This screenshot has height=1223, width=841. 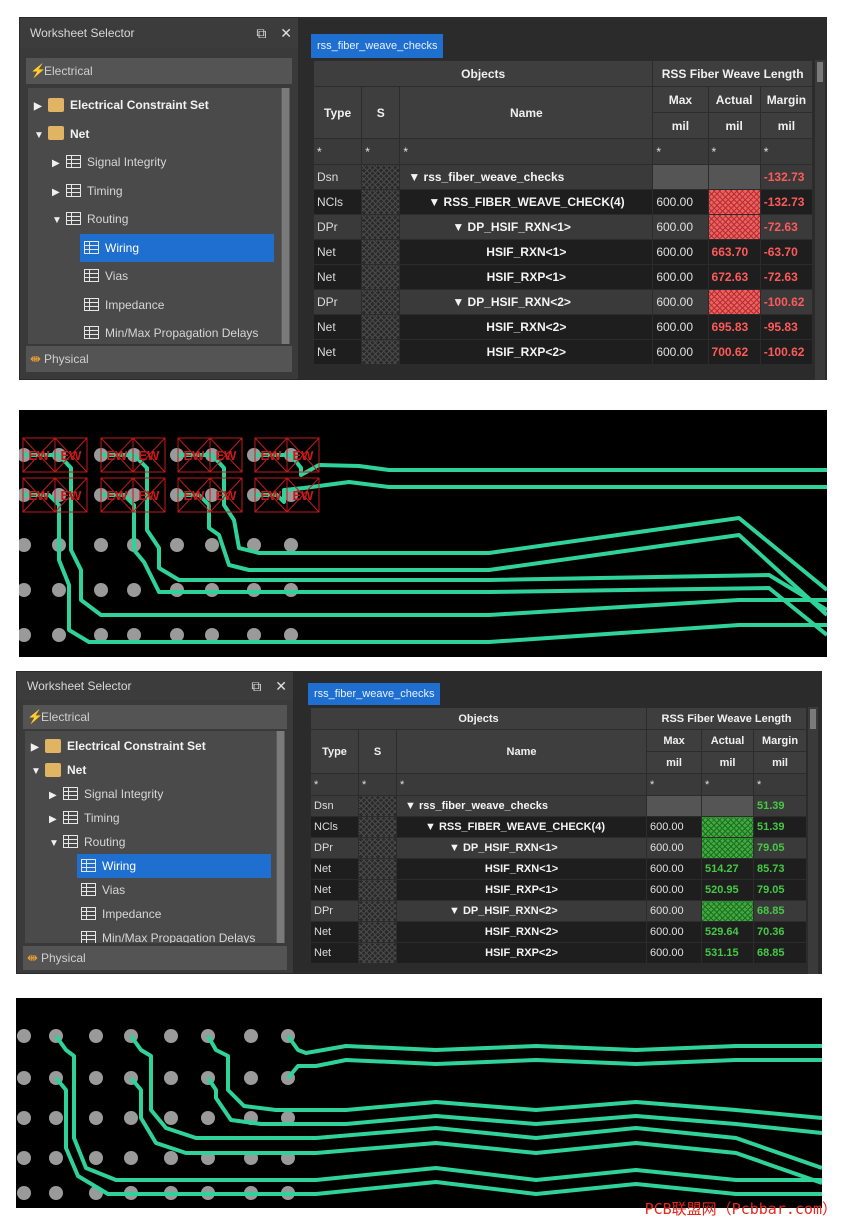 What do you see at coordinates (521, 751) in the screenshot?
I see `name-header: Name` at bounding box center [521, 751].